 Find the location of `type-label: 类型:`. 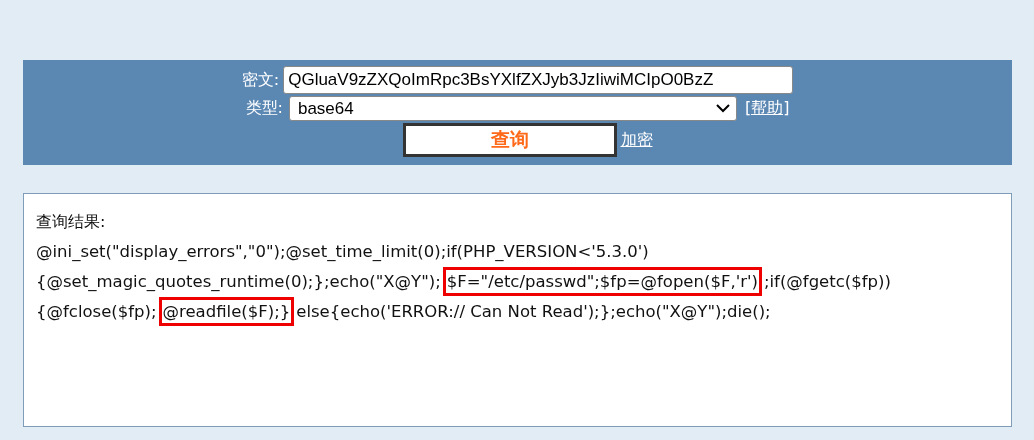

type-label: 类型: is located at coordinates (264, 108).